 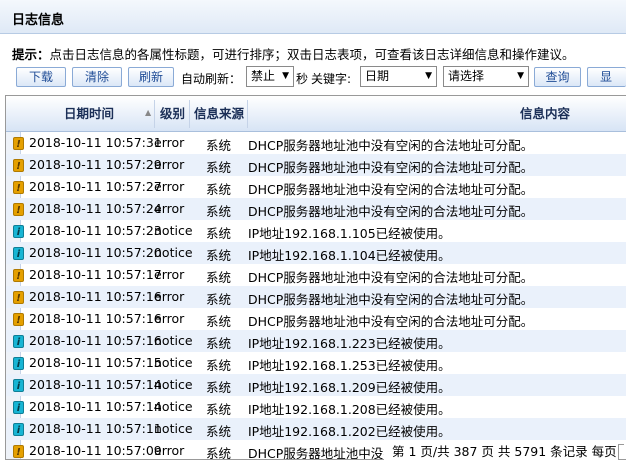 I want to click on column-divider, so click(x=189, y=114).